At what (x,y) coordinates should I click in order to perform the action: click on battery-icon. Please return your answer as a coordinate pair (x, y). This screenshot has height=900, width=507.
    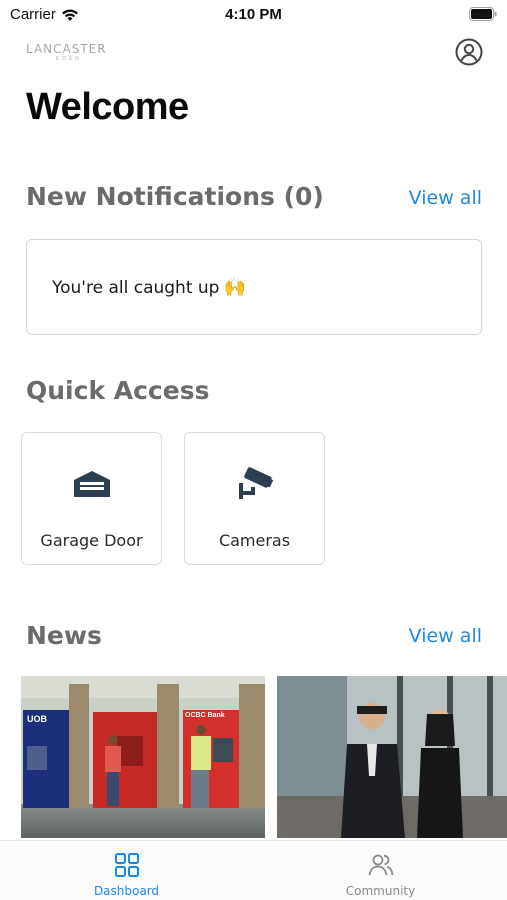
    Looking at the image, I should click on (483, 14).